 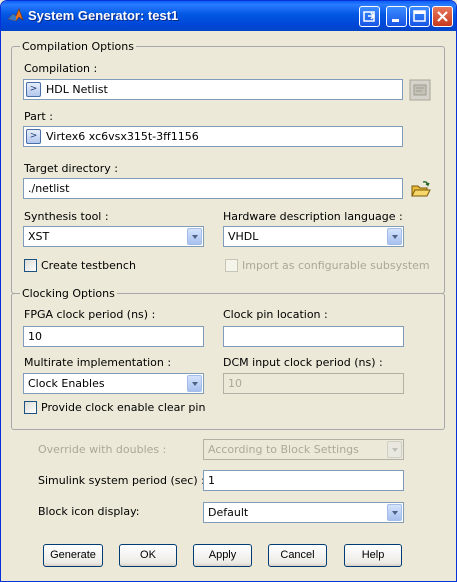 What do you see at coordinates (33, 136) in the screenshot?
I see `part-arrow-button: >` at bounding box center [33, 136].